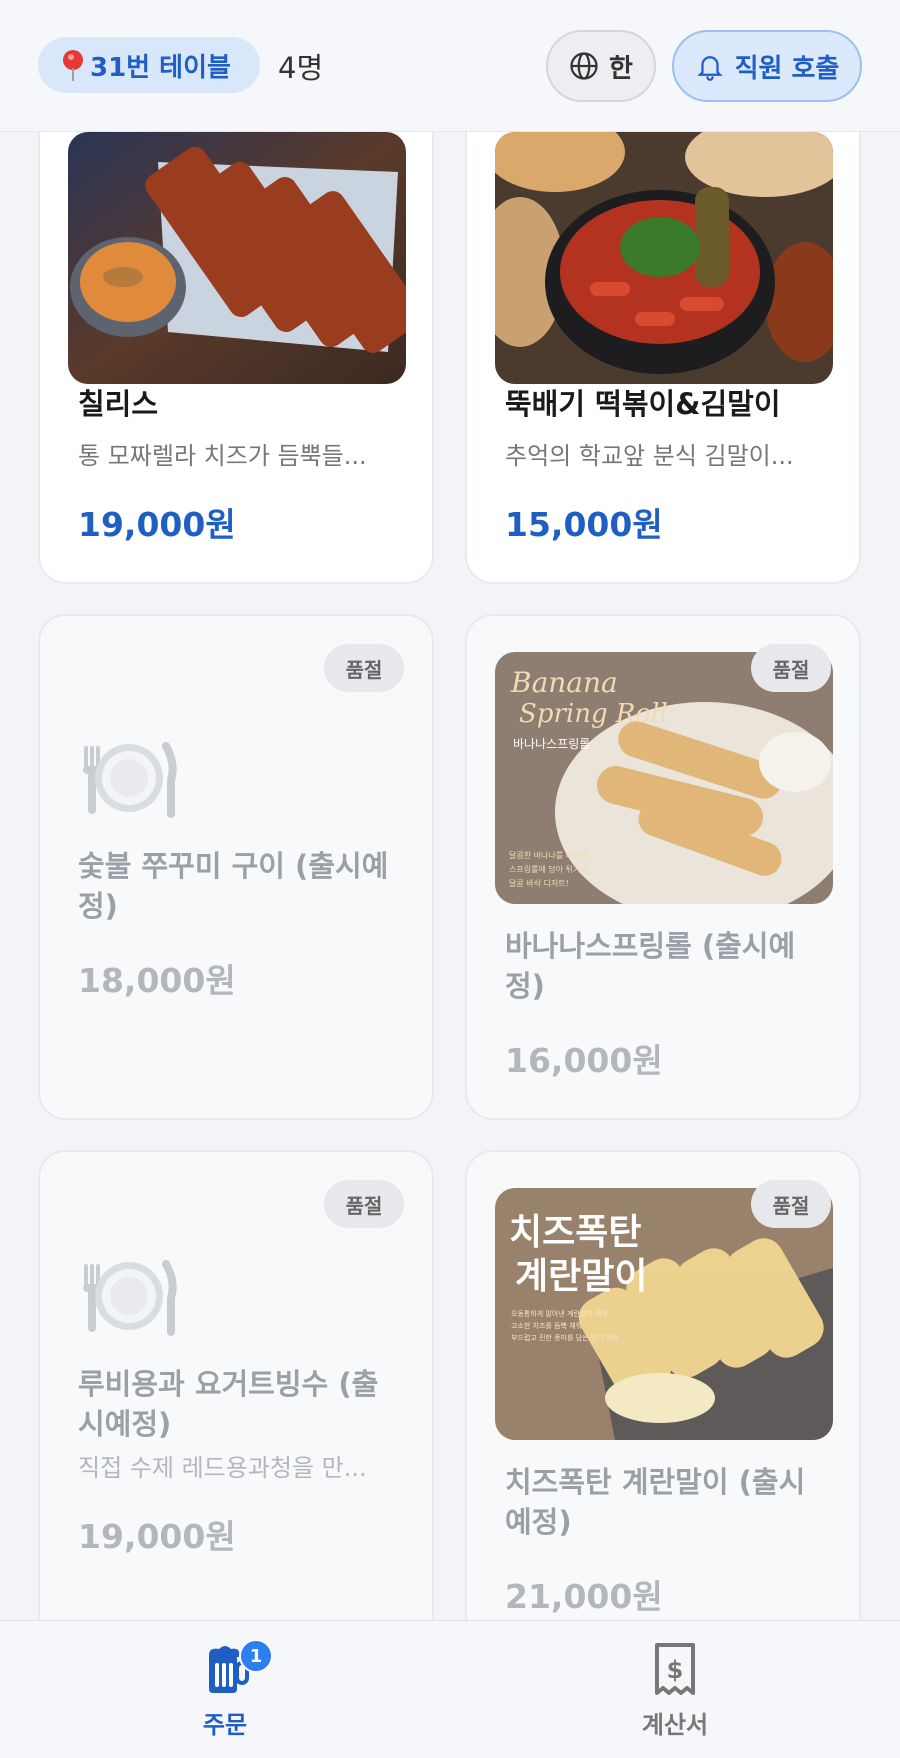 The image size is (900, 1758). What do you see at coordinates (450, 66) in the screenshot?
I see `top-header: 31번 테이블 4명 한 직원 호출` at bounding box center [450, 66].